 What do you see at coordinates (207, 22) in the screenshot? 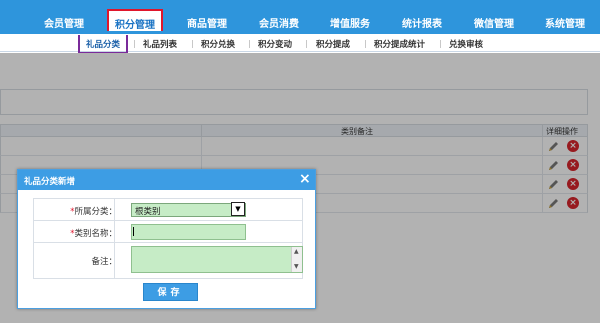
I see `nav-goods-management: 商品管理` at bounding box center [207, 22].